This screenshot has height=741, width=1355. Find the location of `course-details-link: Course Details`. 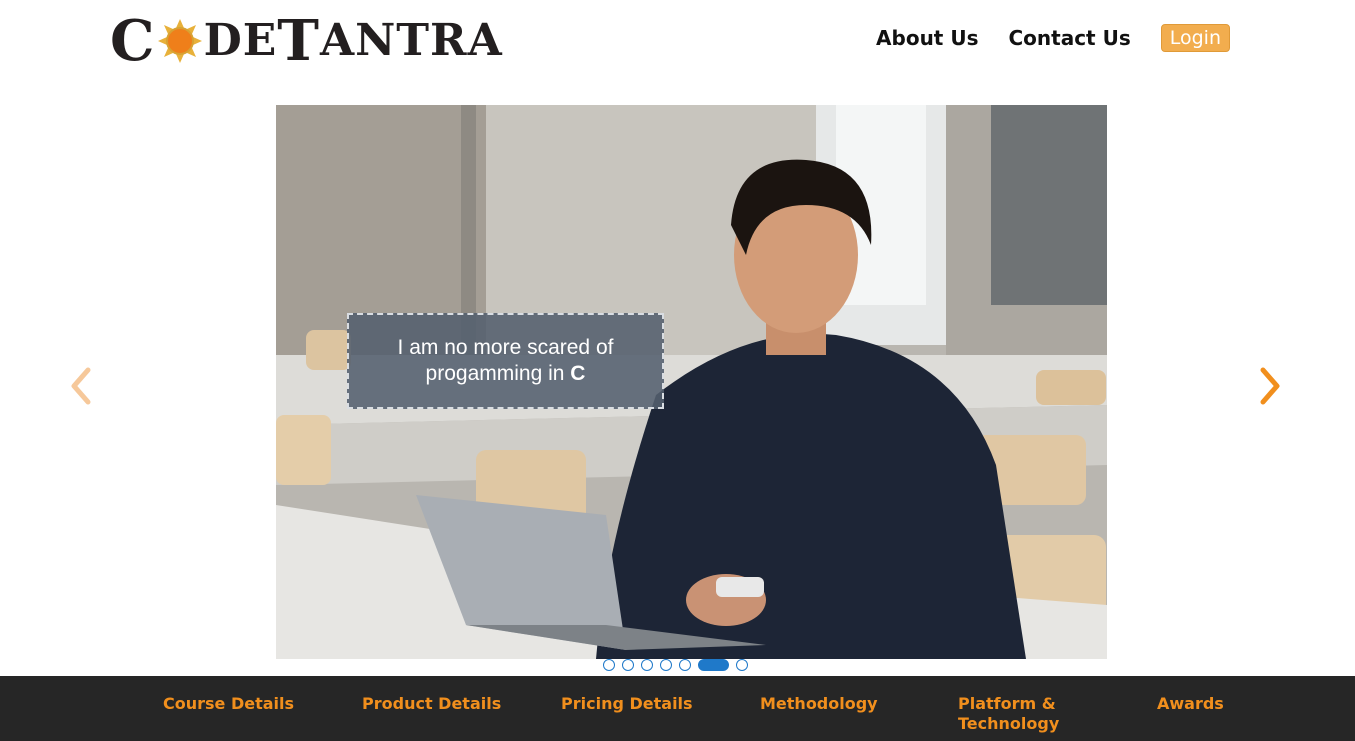

course-details-link: Course Details is located at coordinates (228, 704).